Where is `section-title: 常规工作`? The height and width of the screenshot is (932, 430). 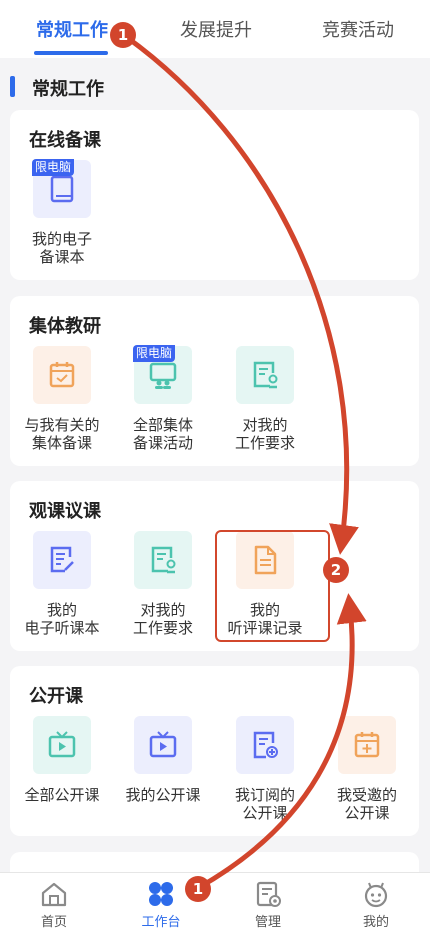 section-title: 常规工作 is located at coordinates (68, 89).